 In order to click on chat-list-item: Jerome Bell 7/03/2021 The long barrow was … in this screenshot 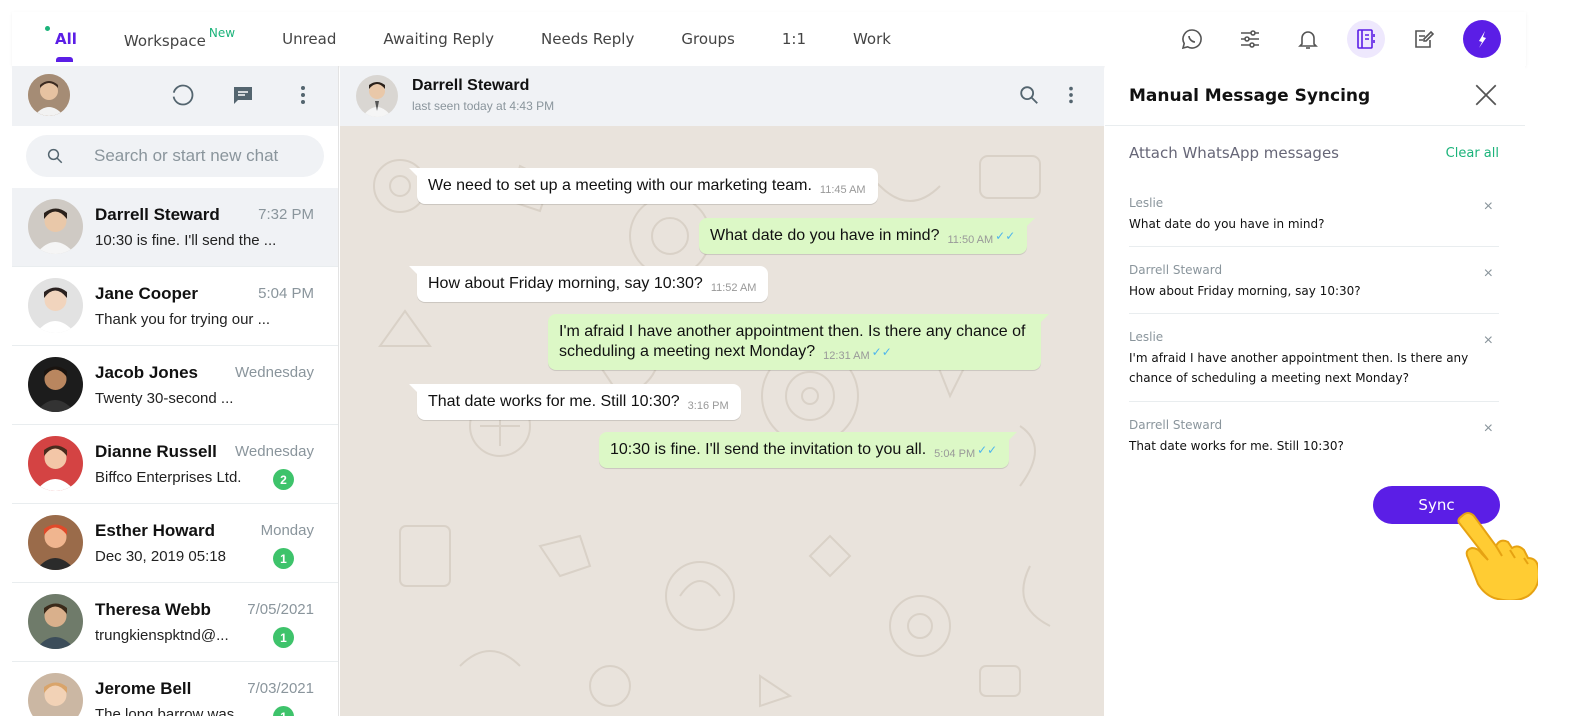, I will do `click(175, 689)`.